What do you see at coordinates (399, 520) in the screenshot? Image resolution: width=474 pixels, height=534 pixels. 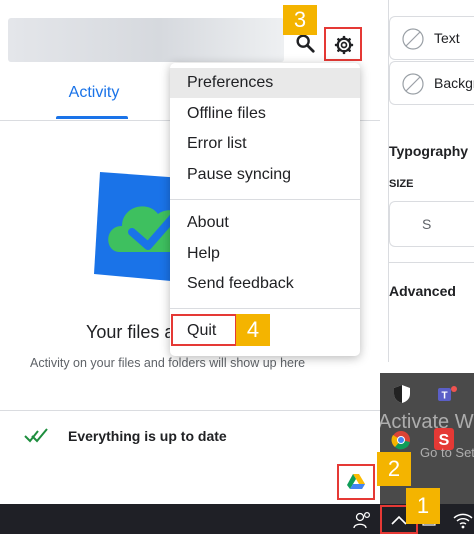 I see `chevron-up-icon` at bounding box center [399, 520].